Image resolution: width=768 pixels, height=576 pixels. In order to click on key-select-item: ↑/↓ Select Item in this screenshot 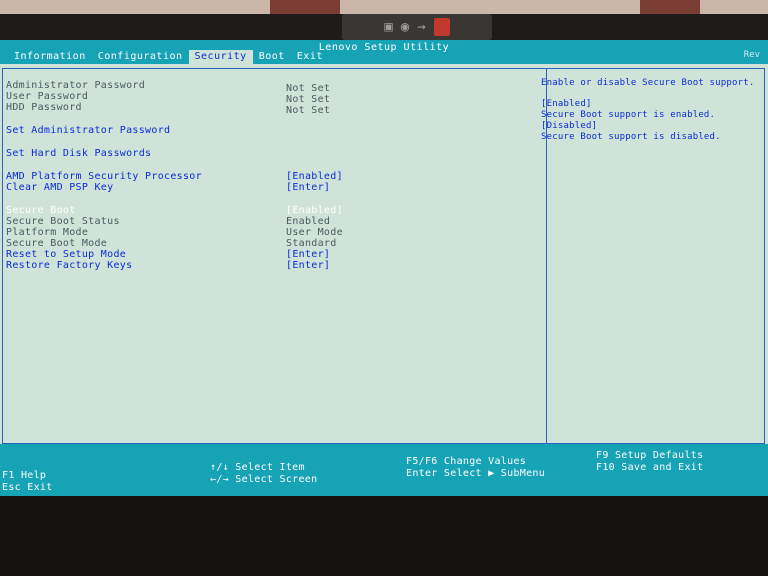, I will do `click(257, 467)`.